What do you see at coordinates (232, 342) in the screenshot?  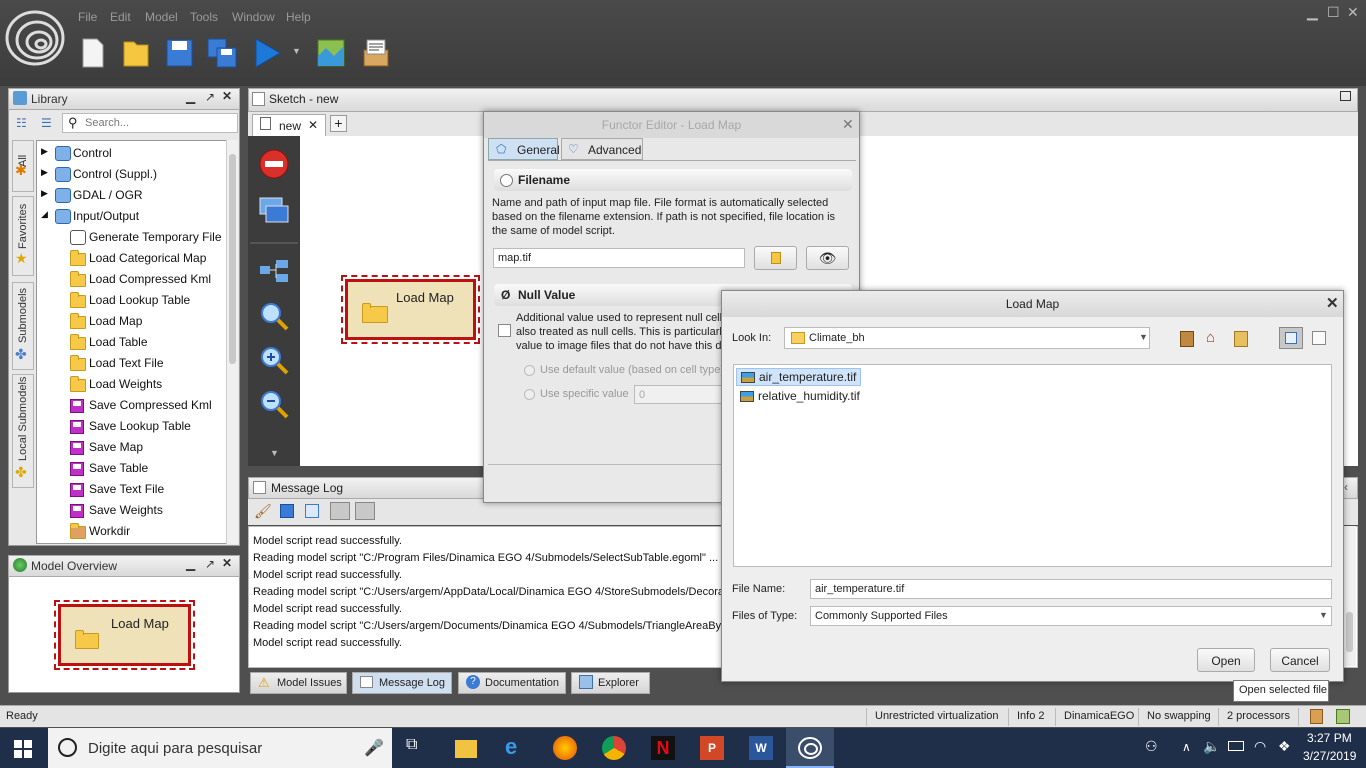 I see `library-scrollbar` at bounding box center [232, 342].